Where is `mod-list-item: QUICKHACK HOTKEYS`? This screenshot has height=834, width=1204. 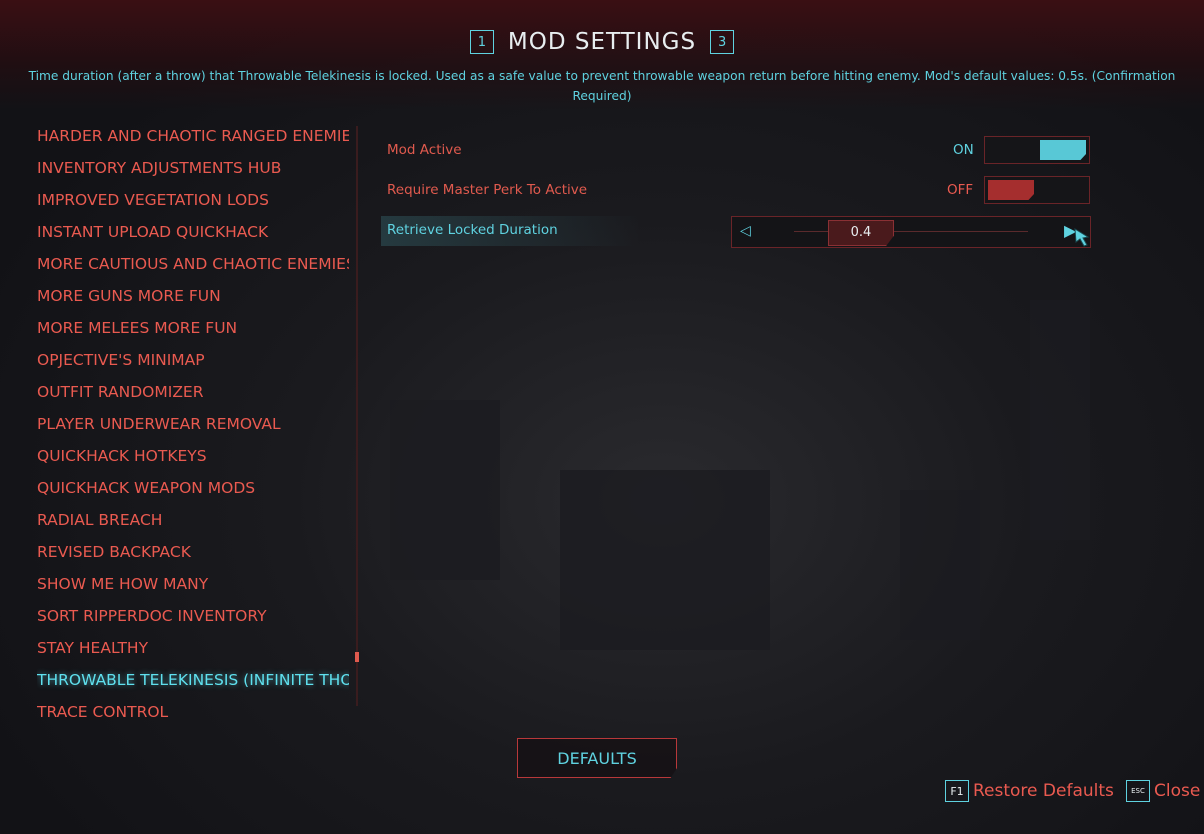
mod-list-item: QUICKHACK HOTKEYS is located at coordinates (193, 458).